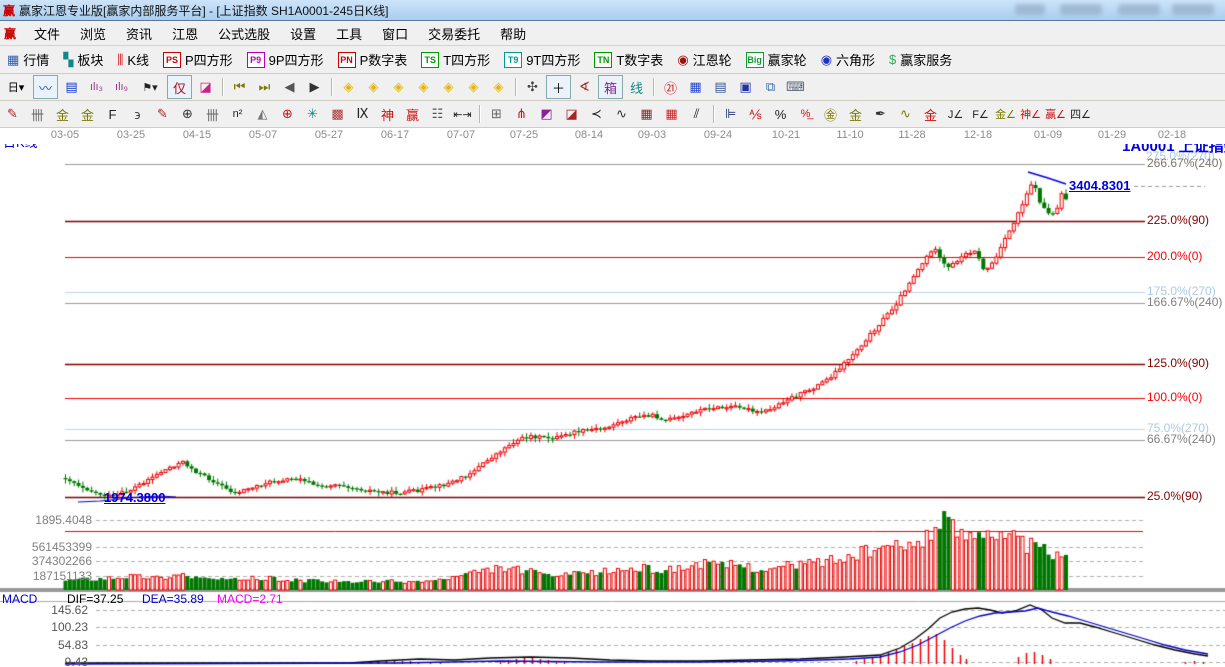 The image size is (1225, 667). What do you see at coordinates (137, 114) in the screenshot?
I see `spiral-icon: ϶` at bounding box center [137, 114].